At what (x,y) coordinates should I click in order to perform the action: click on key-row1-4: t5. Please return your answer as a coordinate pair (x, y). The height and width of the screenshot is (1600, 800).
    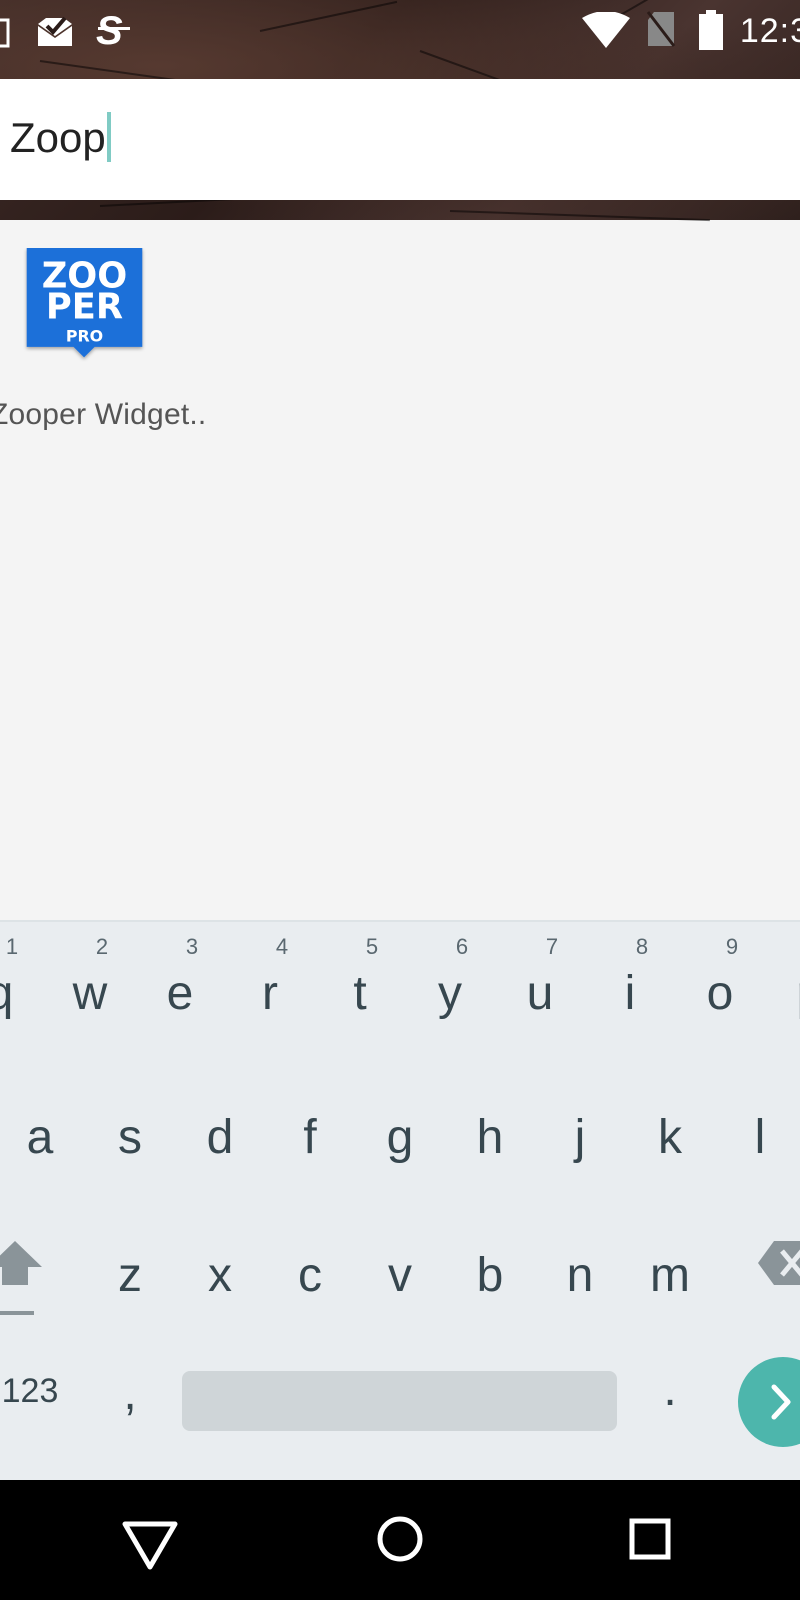
    Looking at the image, I should click on (360, 982).